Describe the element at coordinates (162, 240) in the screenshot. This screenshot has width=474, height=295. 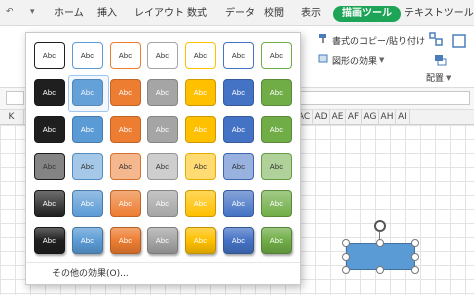
I see `style-swatch-gray-glossy: Abc` at that location.